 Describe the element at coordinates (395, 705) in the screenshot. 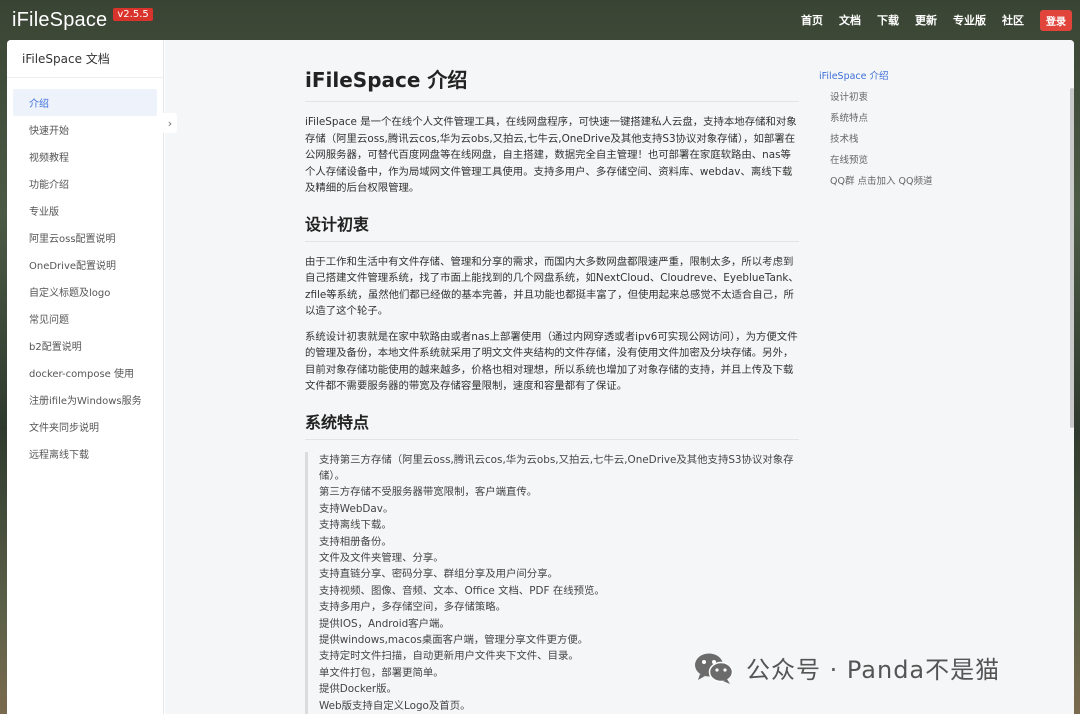

I see `feature-item: Web版支持自定义Logo及首页。` at that location.